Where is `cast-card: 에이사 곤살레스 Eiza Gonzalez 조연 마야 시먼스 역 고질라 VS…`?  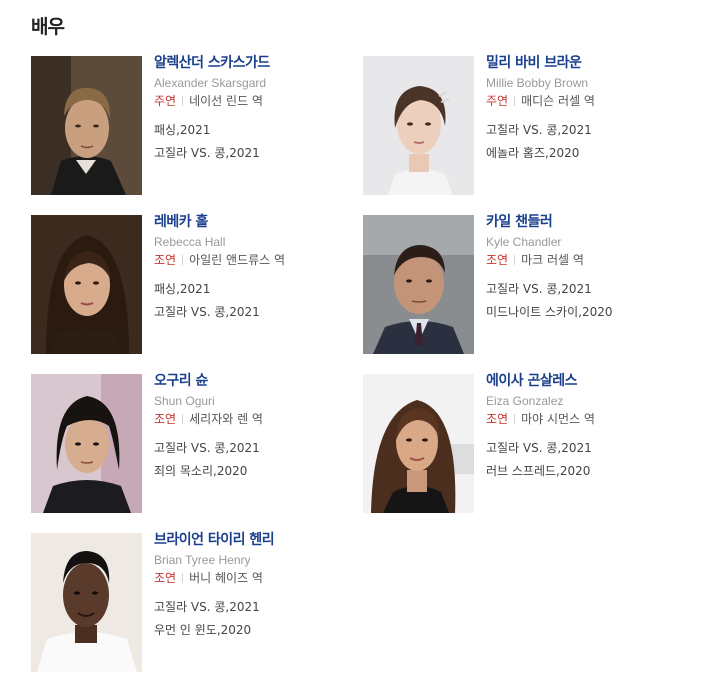
cast-card: 에이사 곤살레스 Eiza Gonzalez 조연 마야 시먼스 역 고질라 VS… is located at coordinates (524, 443).